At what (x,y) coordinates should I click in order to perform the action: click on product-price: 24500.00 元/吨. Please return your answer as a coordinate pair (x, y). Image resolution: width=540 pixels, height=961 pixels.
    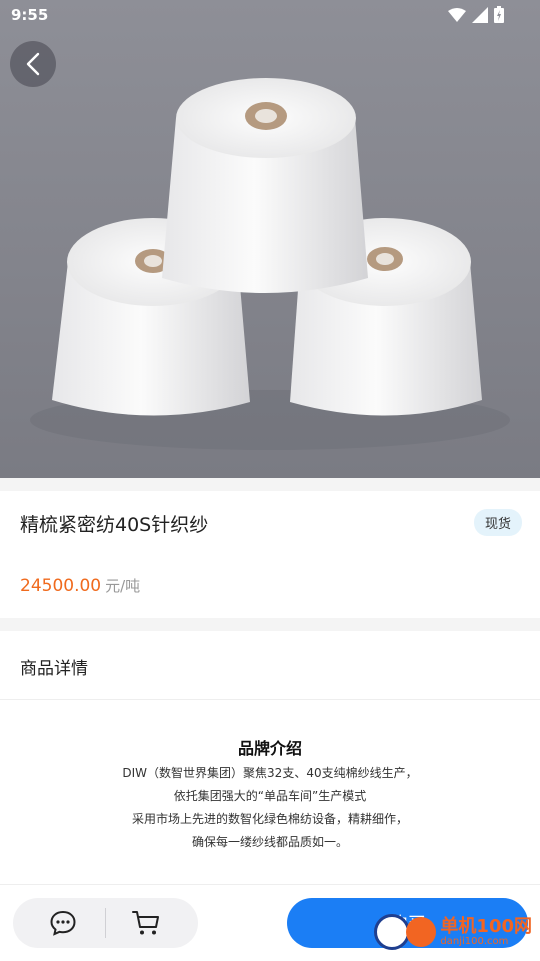
    Looking at the image, I should click on (80, 585).